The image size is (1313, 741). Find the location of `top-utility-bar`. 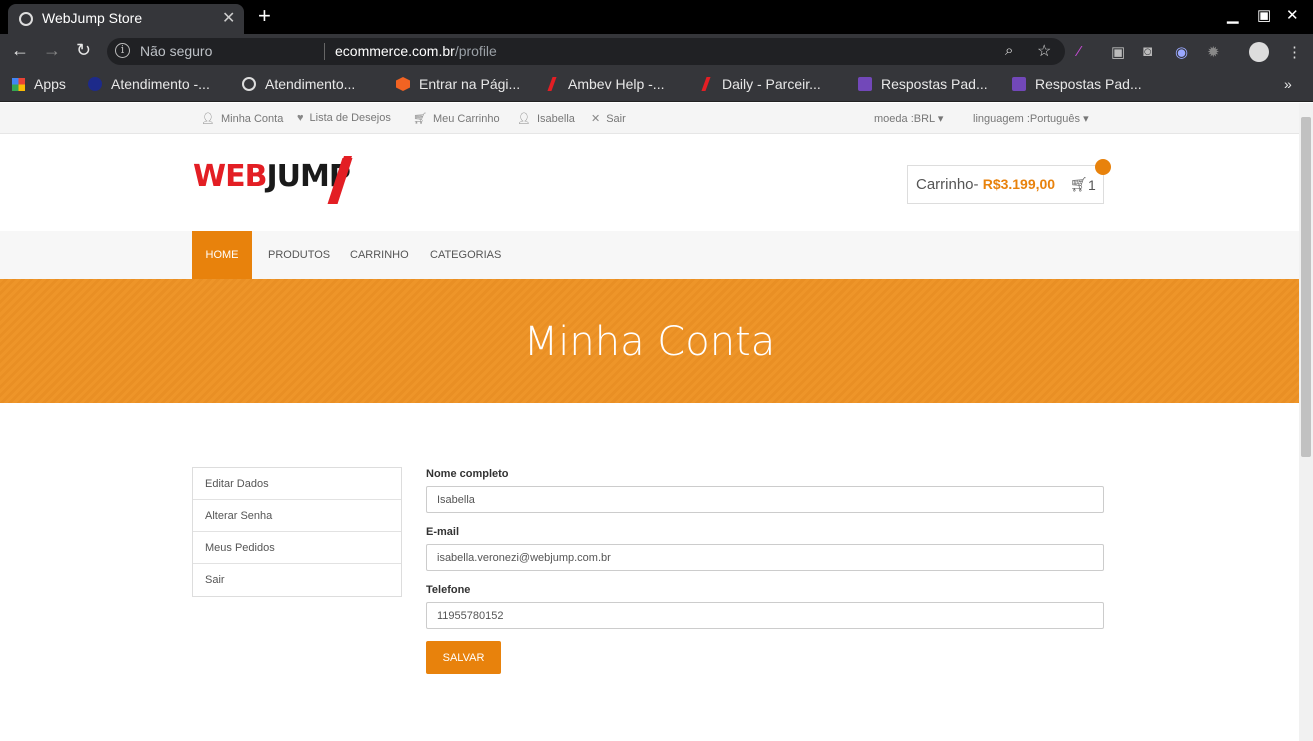

top-utility-bar is located at coordinates (649, 118).